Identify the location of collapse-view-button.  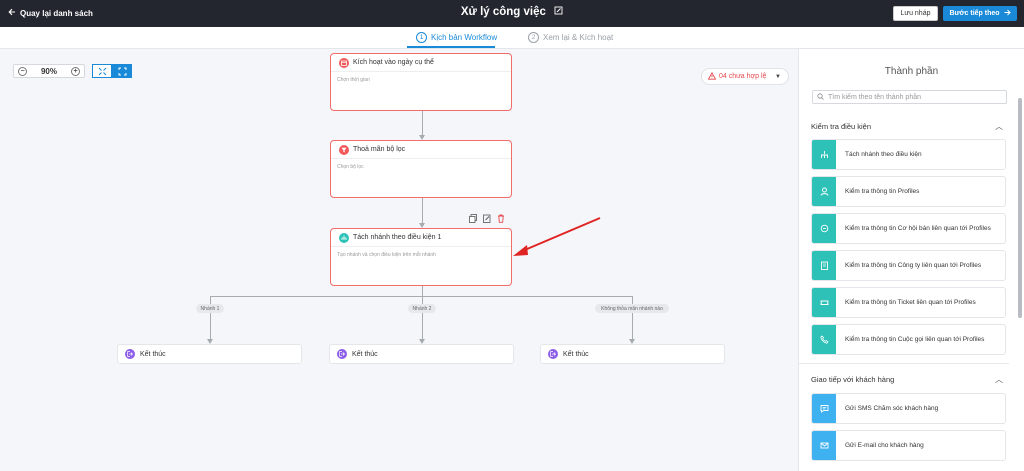
(102, 71).